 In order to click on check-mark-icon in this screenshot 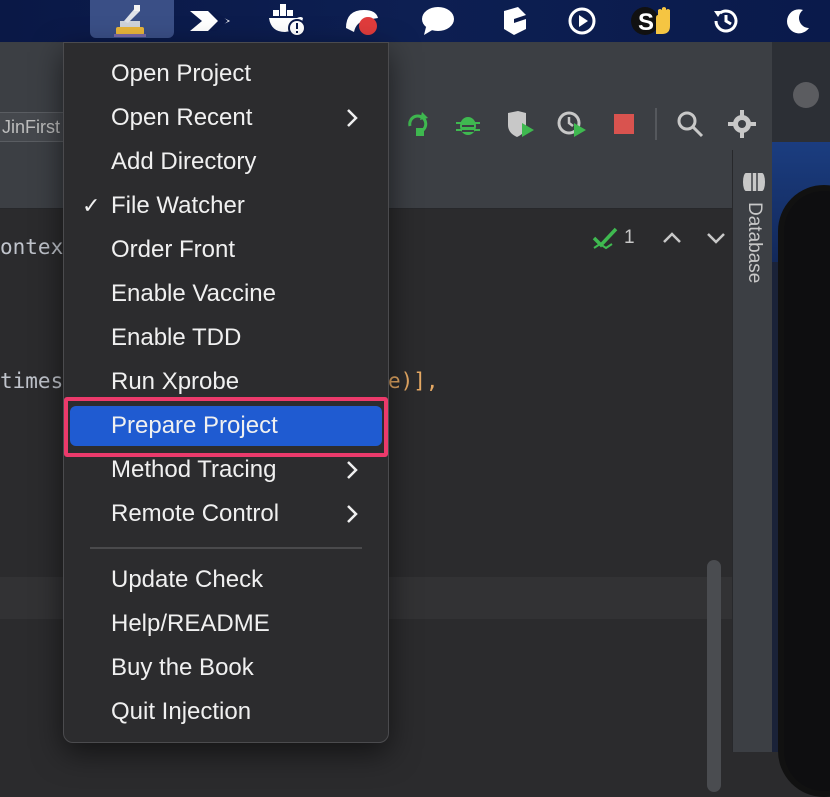, I will do `click(605, 238)`.